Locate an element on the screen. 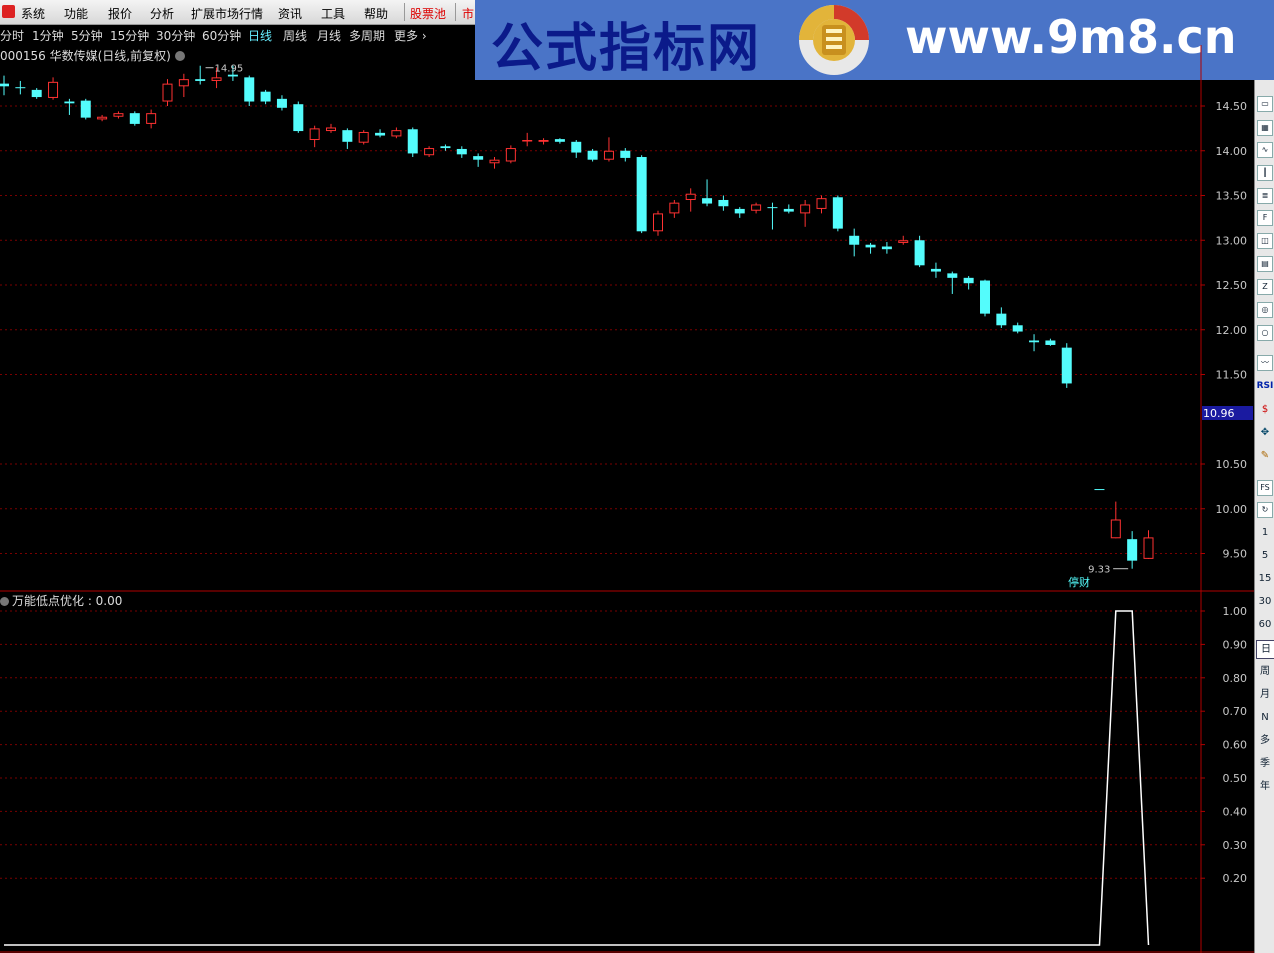 The image size is (1274, 953). toolbar-candle-icon: ┃ is located at coordinates (1265, 173).